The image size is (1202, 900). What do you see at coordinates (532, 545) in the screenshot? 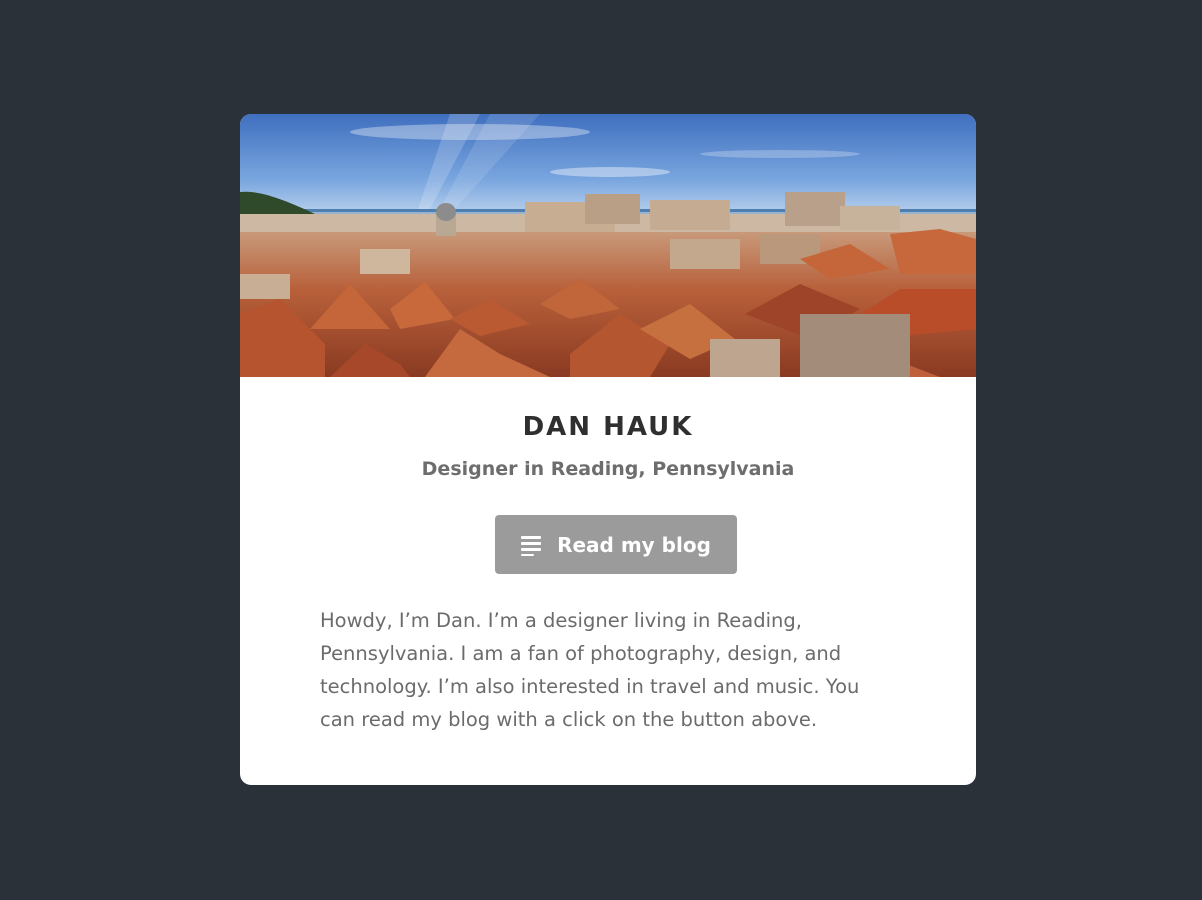
I see `text-lines-icon` at bounding box center [532, 545].